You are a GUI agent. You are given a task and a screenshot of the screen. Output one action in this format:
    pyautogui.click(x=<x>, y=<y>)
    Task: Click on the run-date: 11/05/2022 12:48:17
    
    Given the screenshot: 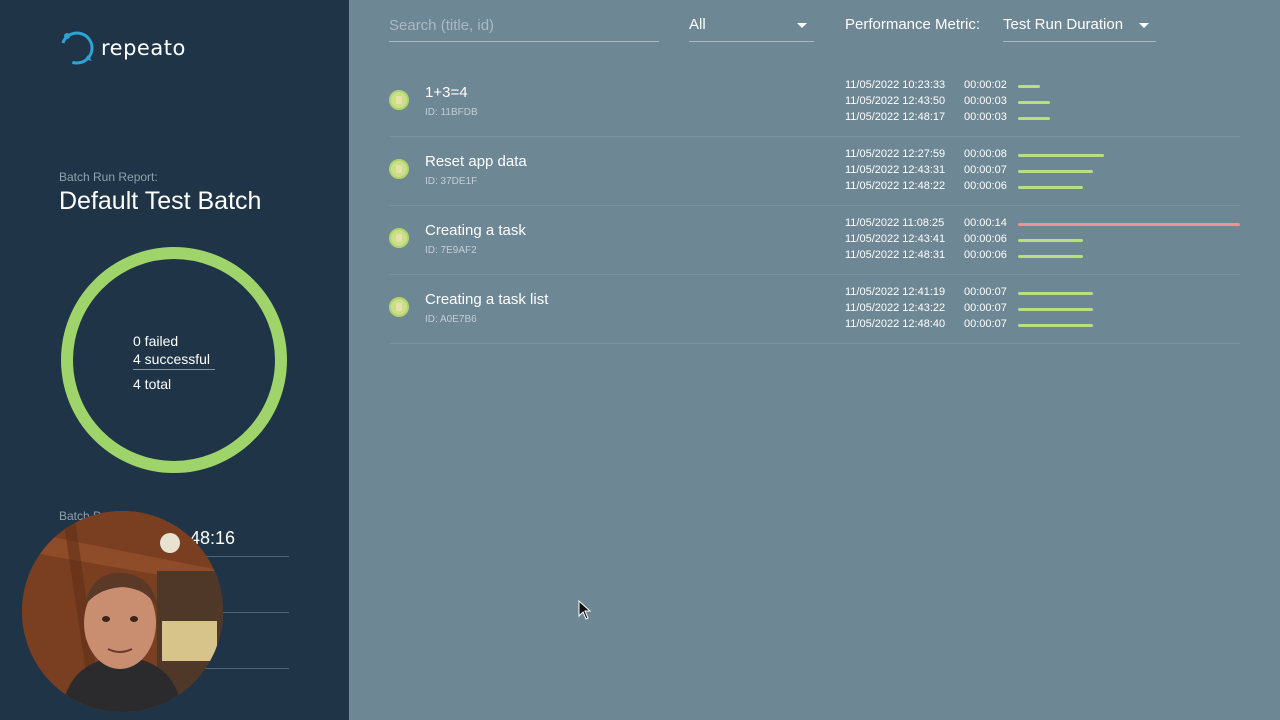 What is the action you would take?
    pyautogui.click(x=895, y=117)
    